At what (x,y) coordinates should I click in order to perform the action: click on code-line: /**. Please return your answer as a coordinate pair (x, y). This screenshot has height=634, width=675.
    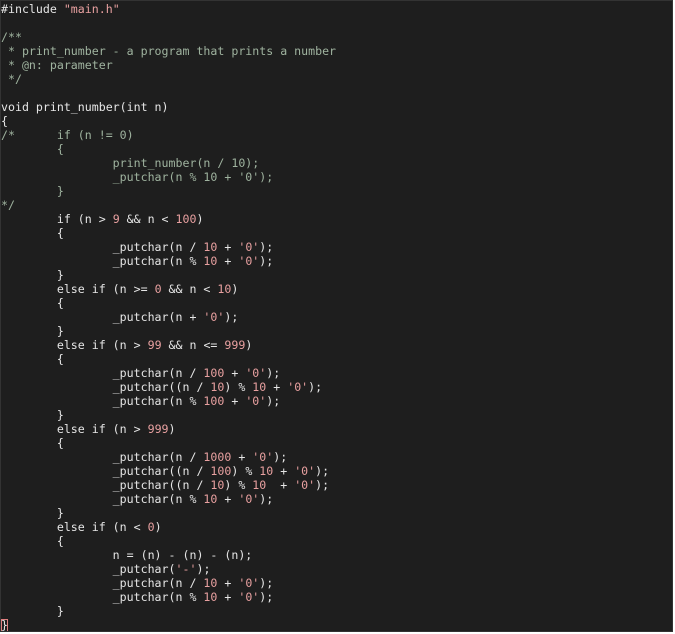
    Looking at the image, I should click on (168, 37).